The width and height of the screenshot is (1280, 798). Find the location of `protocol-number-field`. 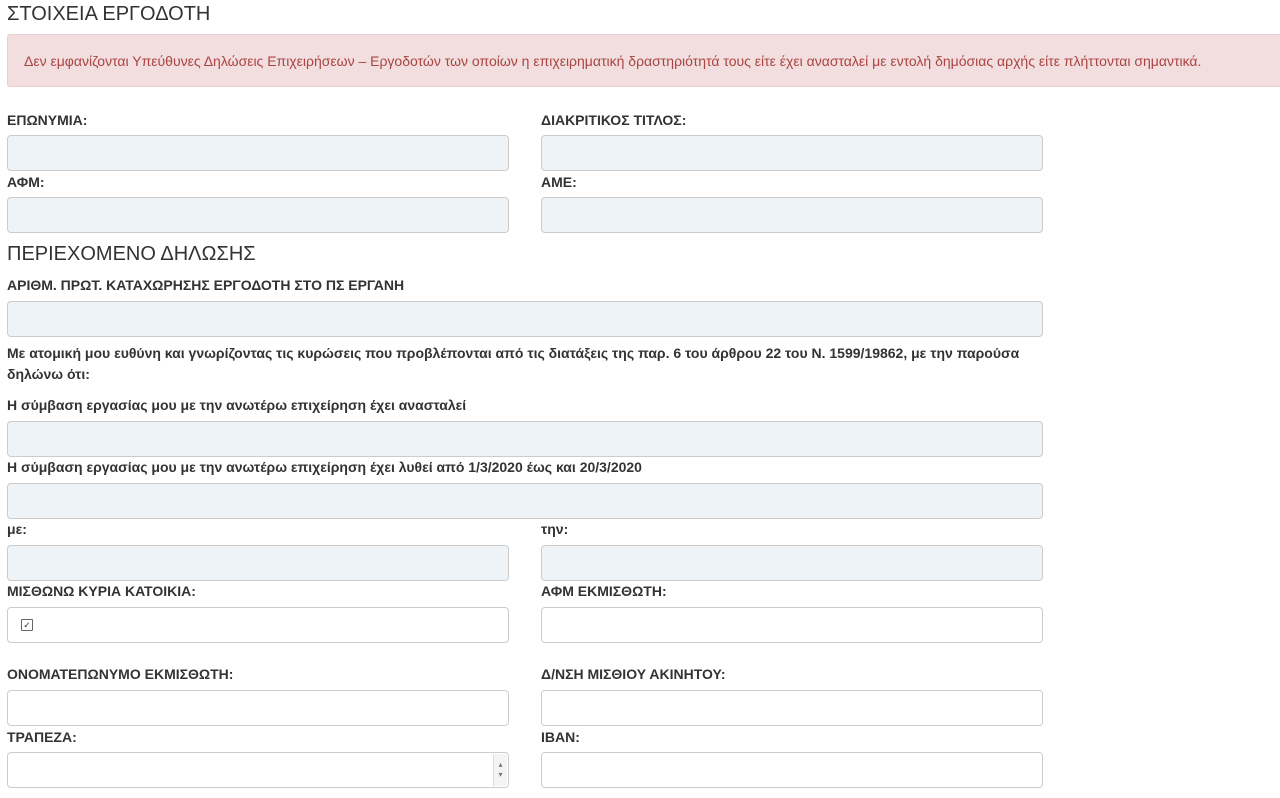

protocol-number-field is located at coordinates (525, 319).